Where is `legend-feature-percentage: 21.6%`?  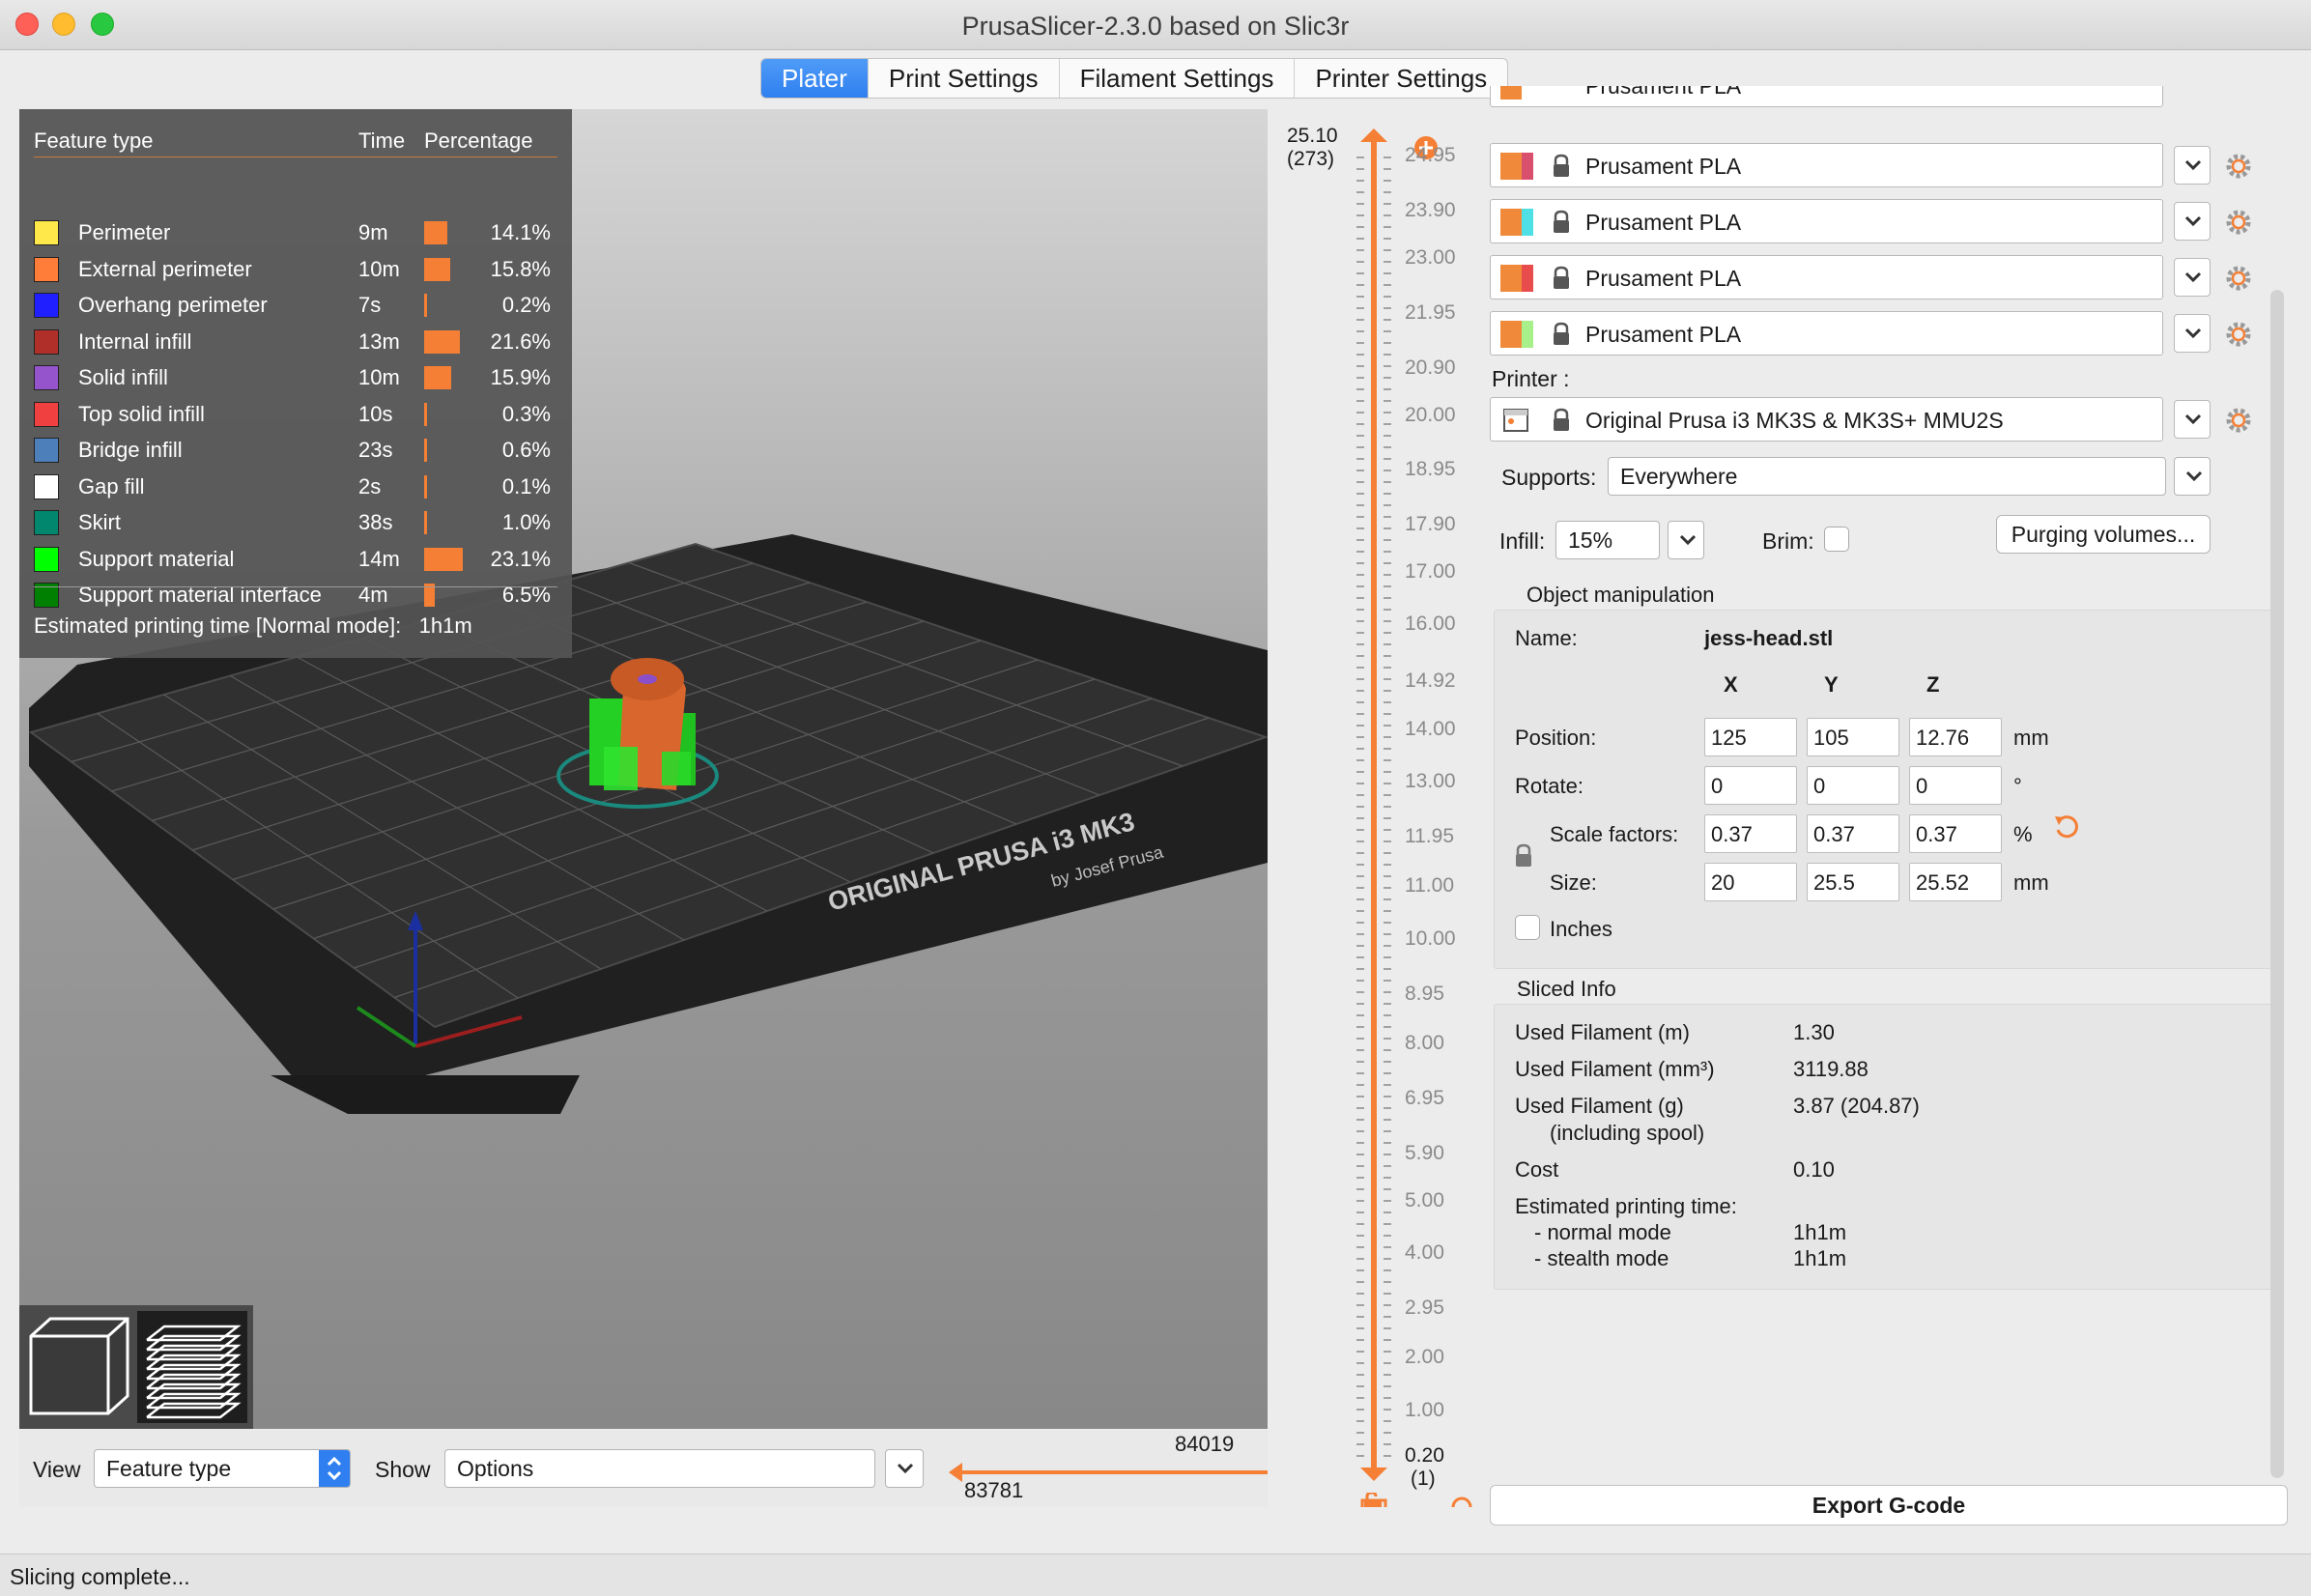
legend-feature-percentage: 21.6% is located at coordinates (520, 341).